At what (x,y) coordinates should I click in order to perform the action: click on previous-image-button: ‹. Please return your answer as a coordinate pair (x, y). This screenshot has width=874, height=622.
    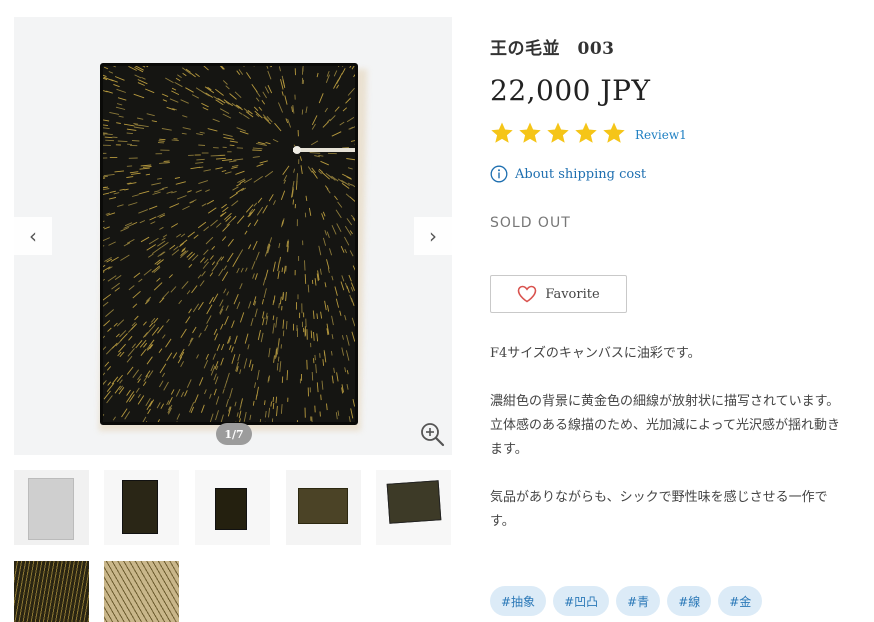
    Looking at the image, I should click on (33, 236).